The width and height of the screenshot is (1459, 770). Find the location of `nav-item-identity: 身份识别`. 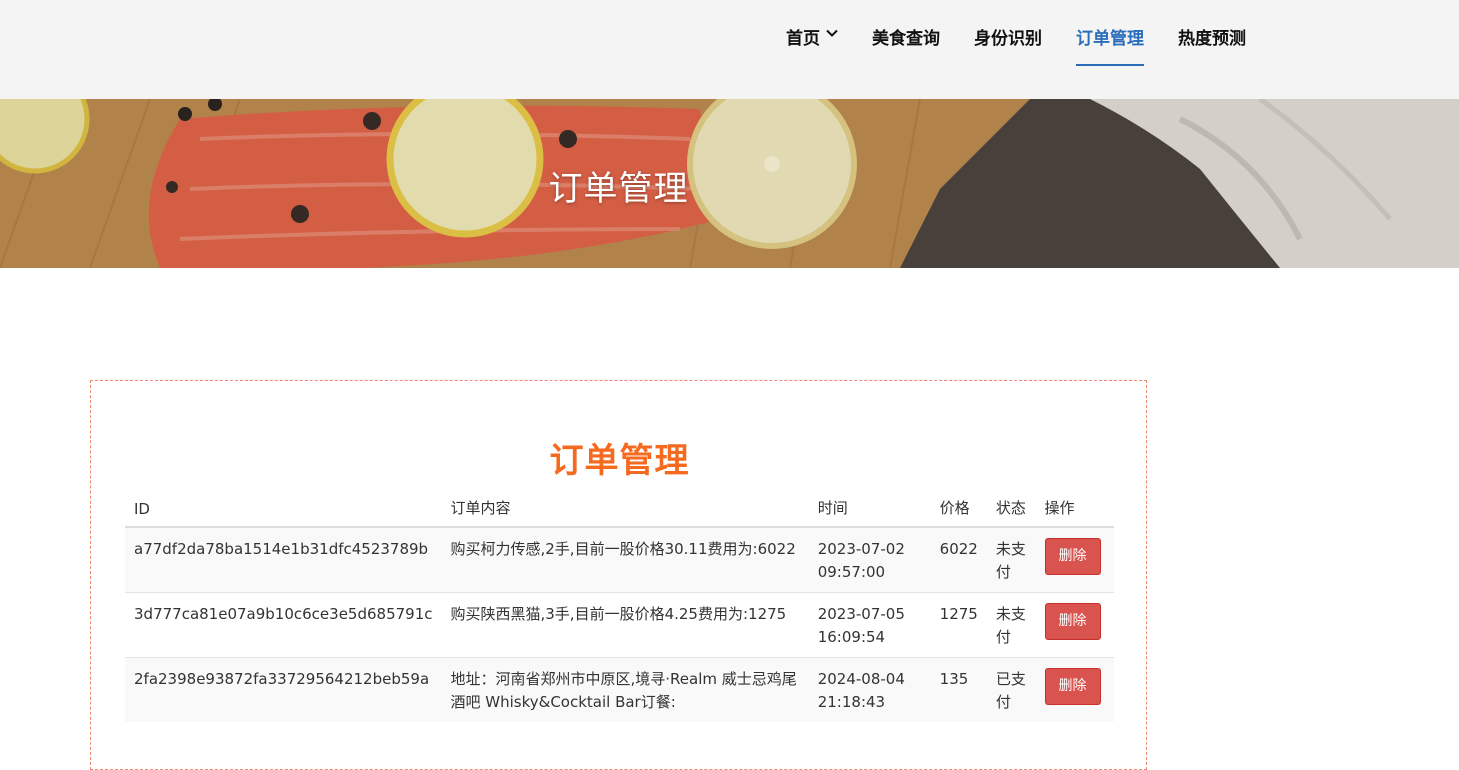

nav-item-identity: 身份识别 is located at coordinates (1008, 33).